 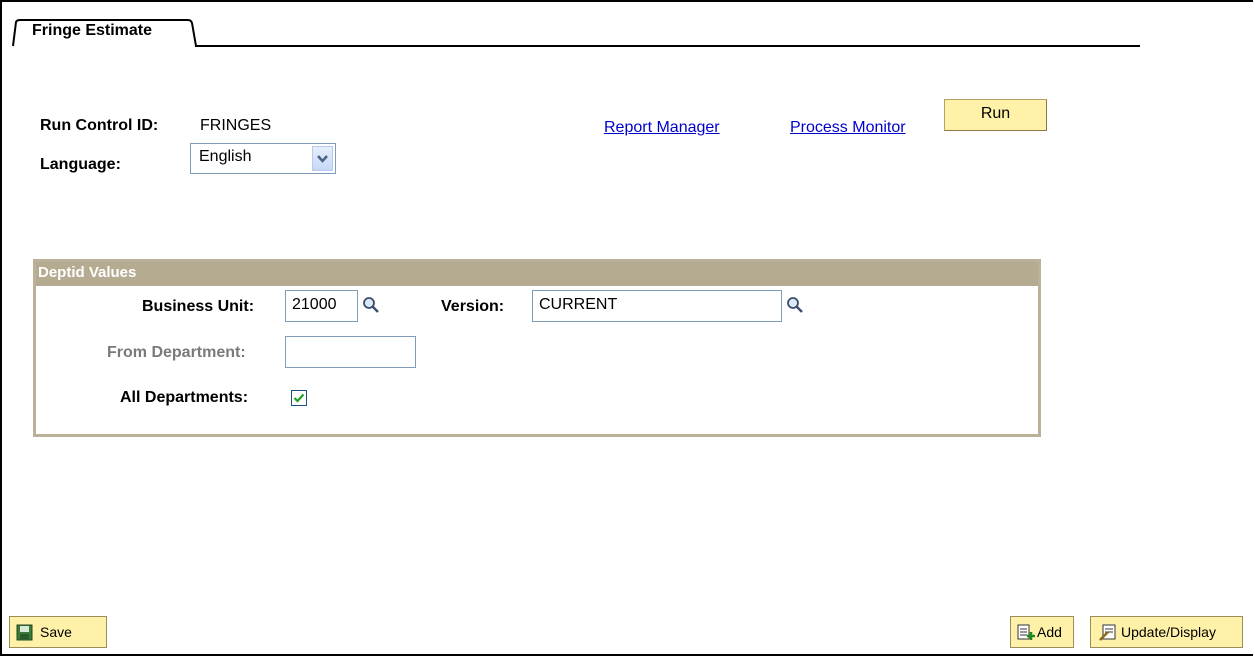 I want to click on business-unit-label: Business Unit:, so click(x=198, y=306).